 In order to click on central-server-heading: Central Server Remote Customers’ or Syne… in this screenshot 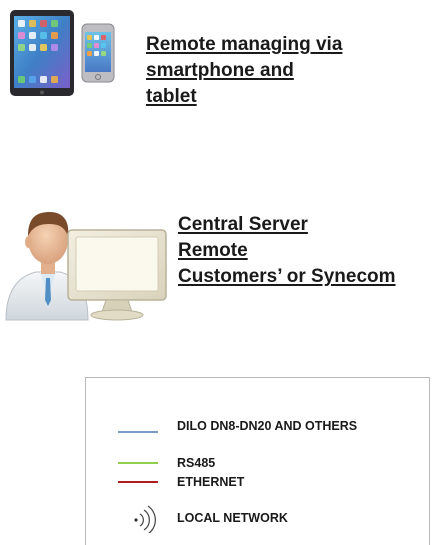, I will do `click(309, 251)`.